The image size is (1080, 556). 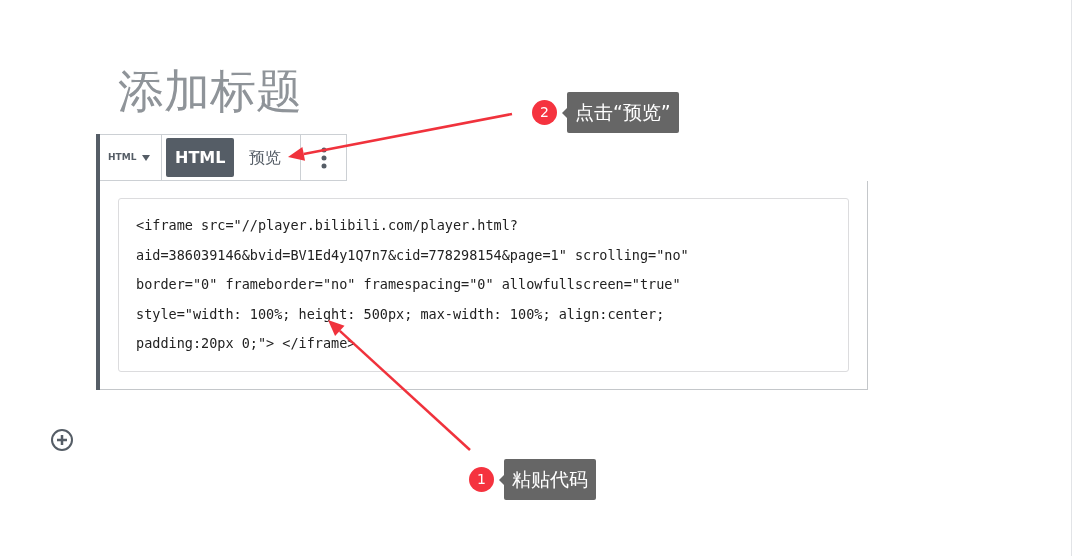 What do you see at coordinates (246, 343) in the screenshot?
I see `code-line: padding:20px 0;"> </iframe>` at bounding box center [246, 343].